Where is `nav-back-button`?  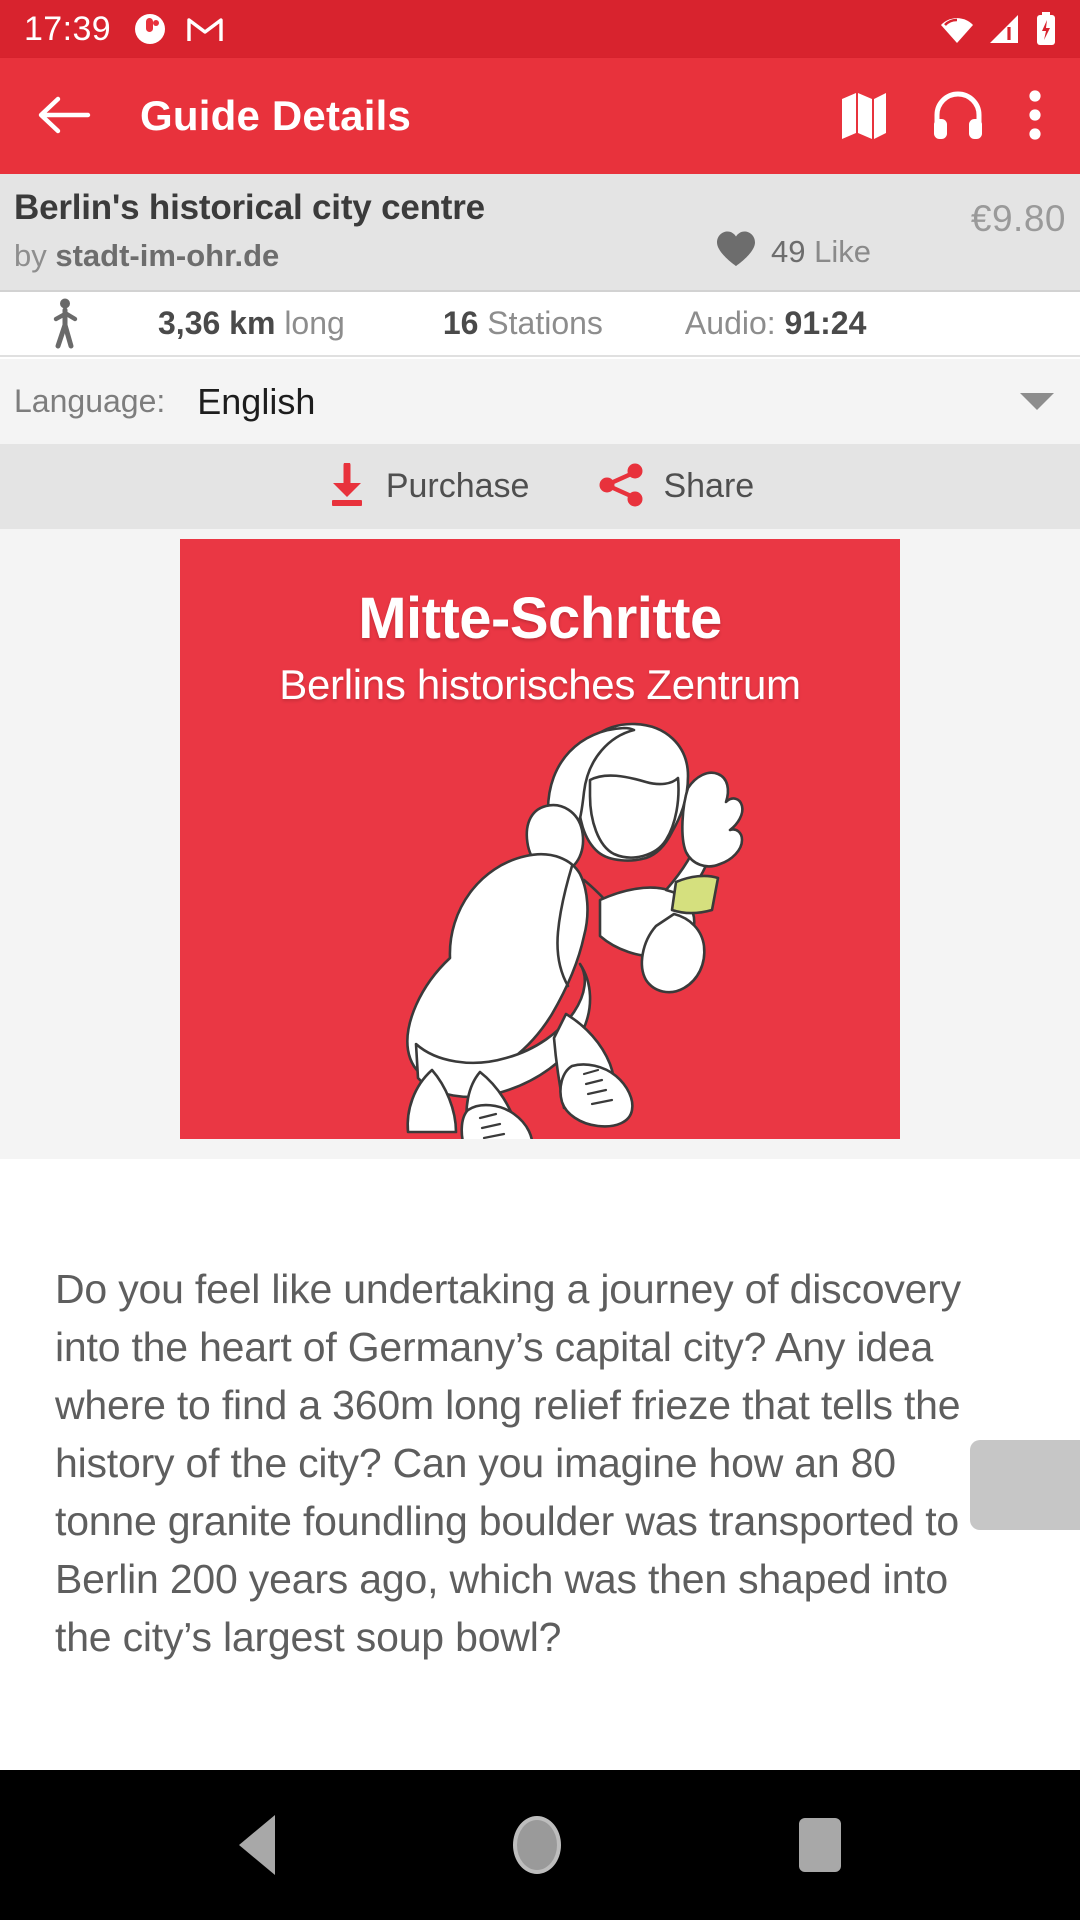 nav-back-button is located at coordinates (257, 1845).